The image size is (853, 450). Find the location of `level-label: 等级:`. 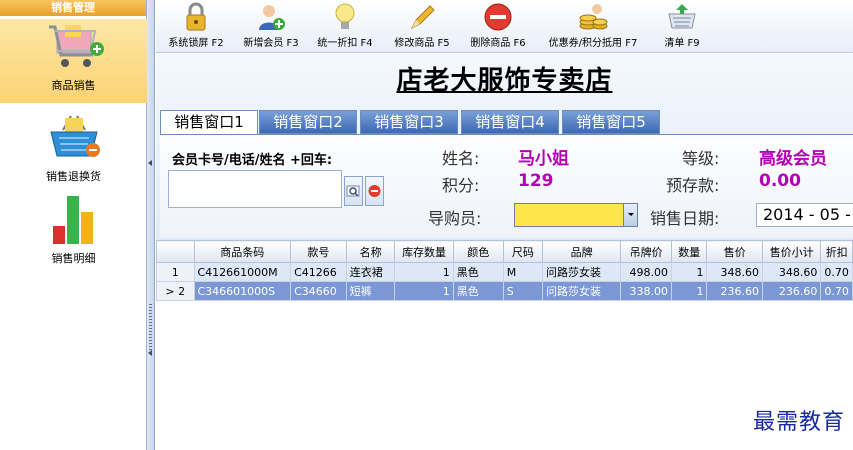

level-label: 等级: is located at coordinates (701, 158).